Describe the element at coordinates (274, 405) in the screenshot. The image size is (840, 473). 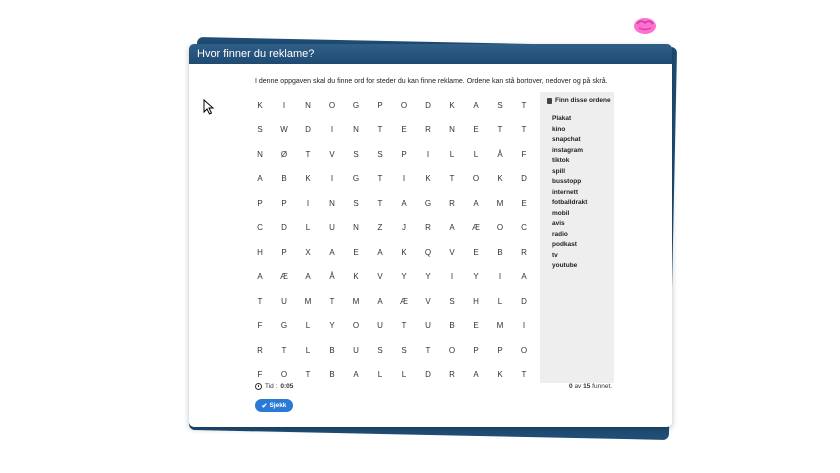
I see `check-button: ✔ Sjekk` at that location.